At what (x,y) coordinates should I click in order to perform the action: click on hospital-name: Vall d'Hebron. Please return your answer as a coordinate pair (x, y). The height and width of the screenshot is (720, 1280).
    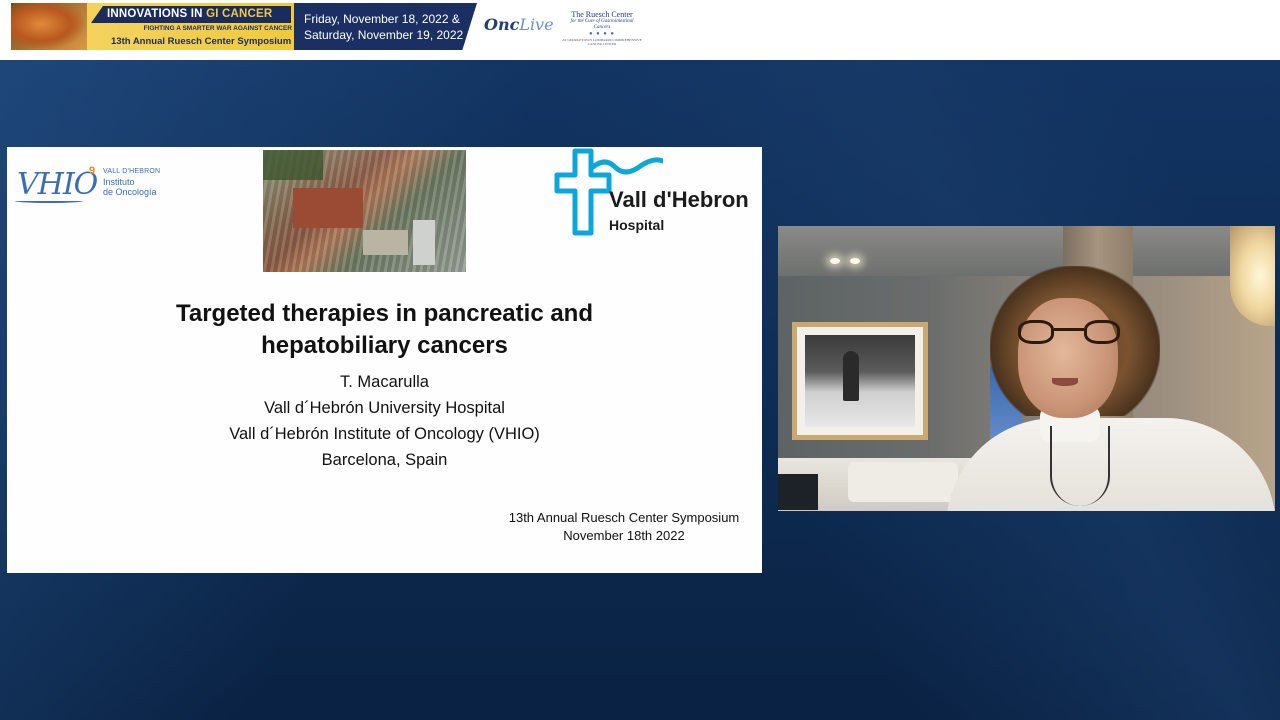
    Looking at the image, I should click on (679, 199).